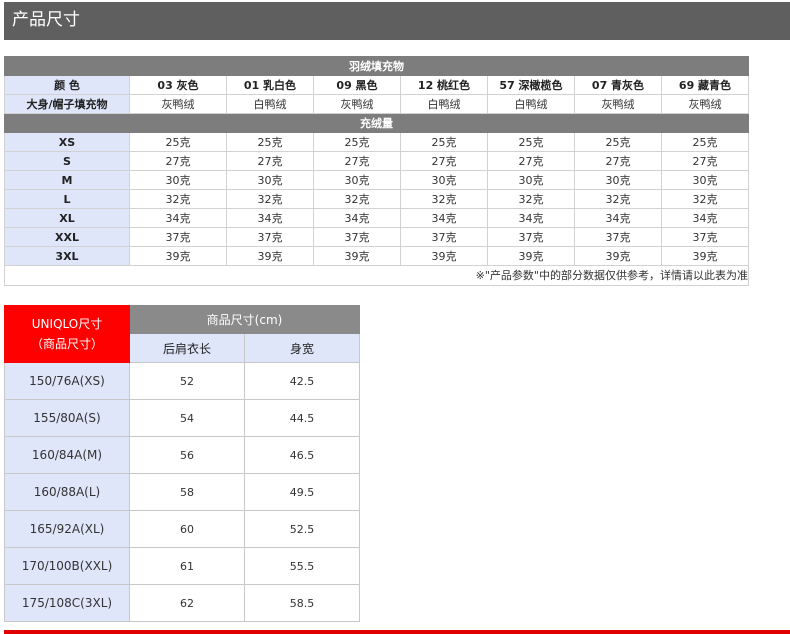 This screenshot has height=634, width=790. What do you see at coordinates (302, 529) in the screenshot?
I see `table-cell: 52.5` at bounding box center [302, 529].